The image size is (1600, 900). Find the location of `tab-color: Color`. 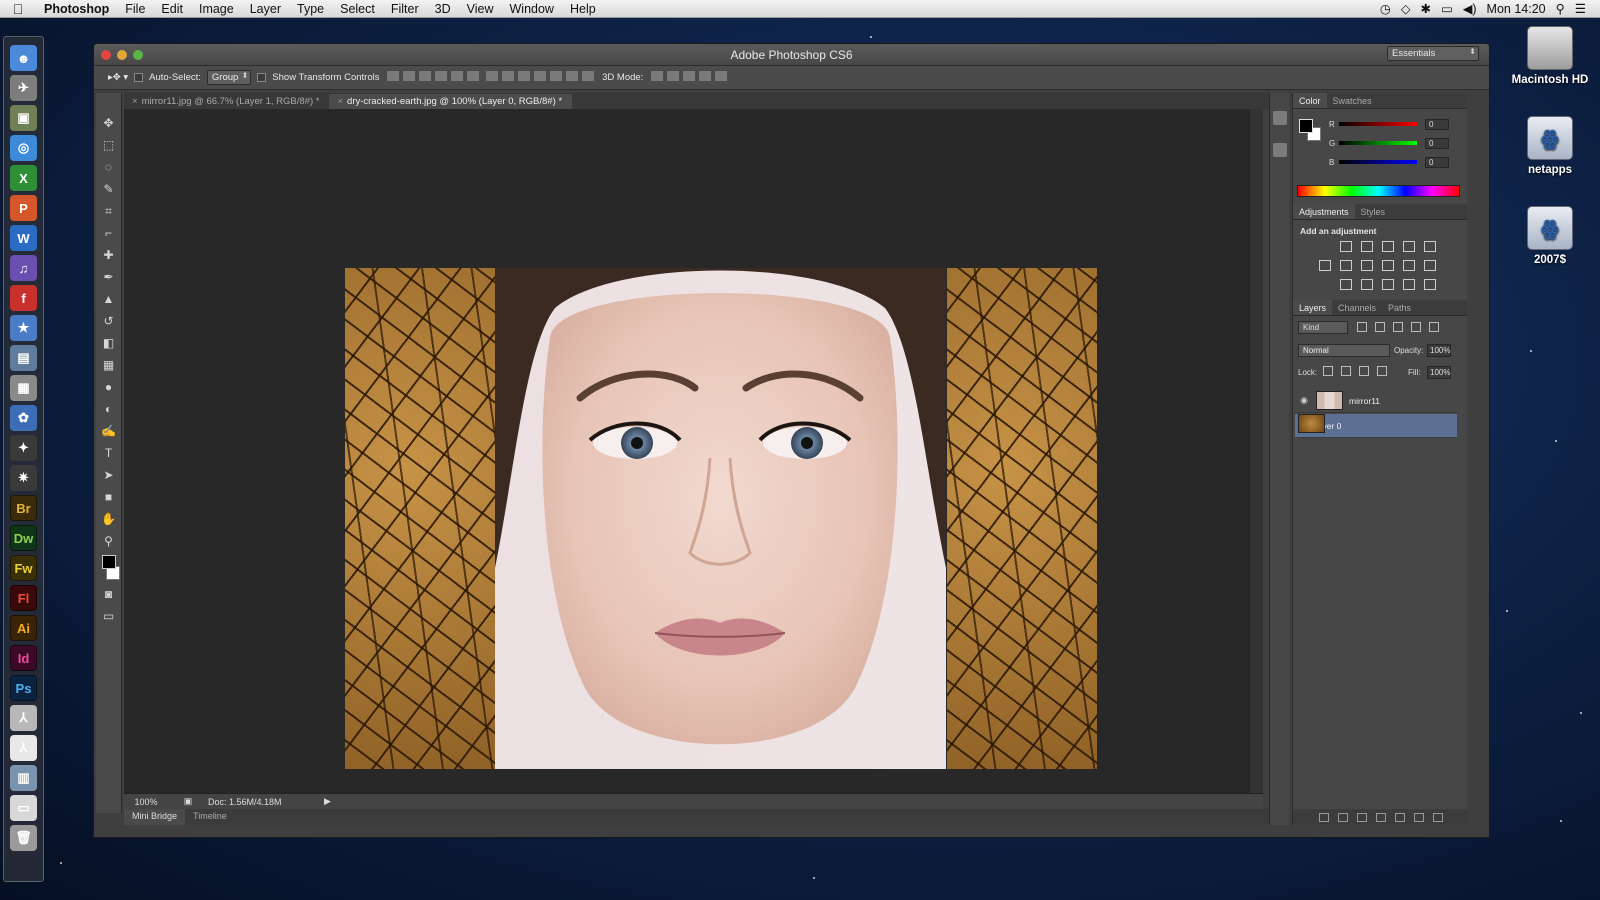

tab-color: Color is located at coordinates (1310, 100).